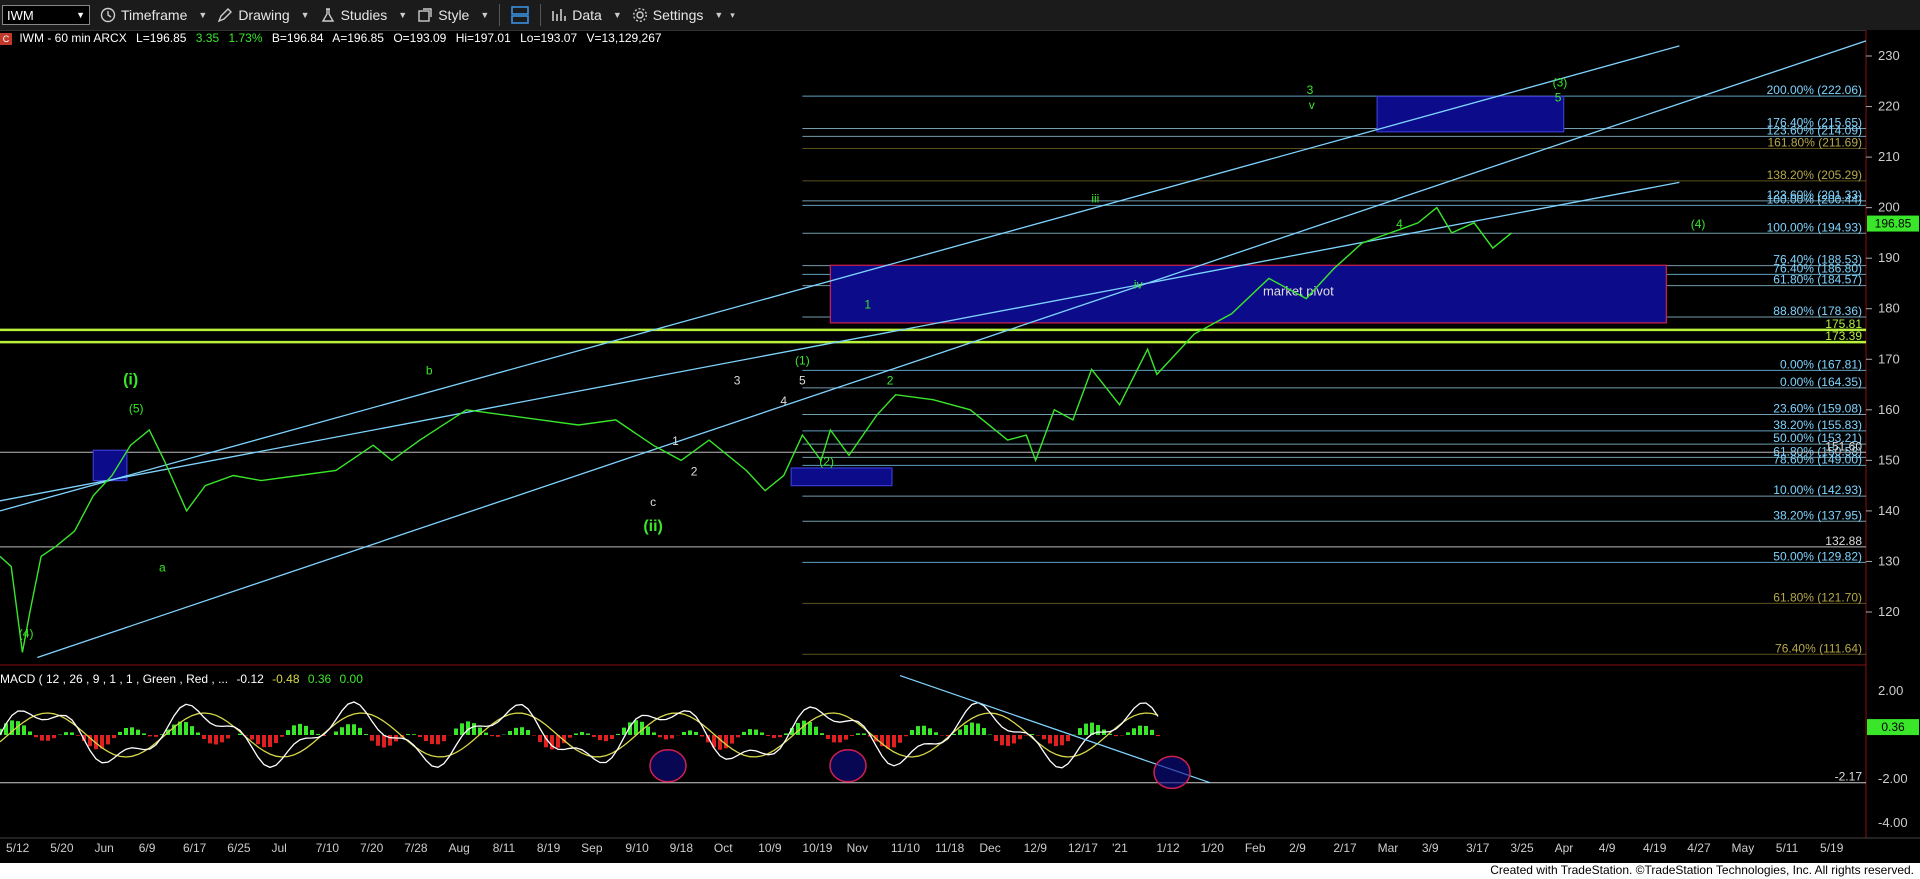  Describe the element at coordinates (1889, 106) in the screenshot. I see `y-tick-label: 220` at that location.